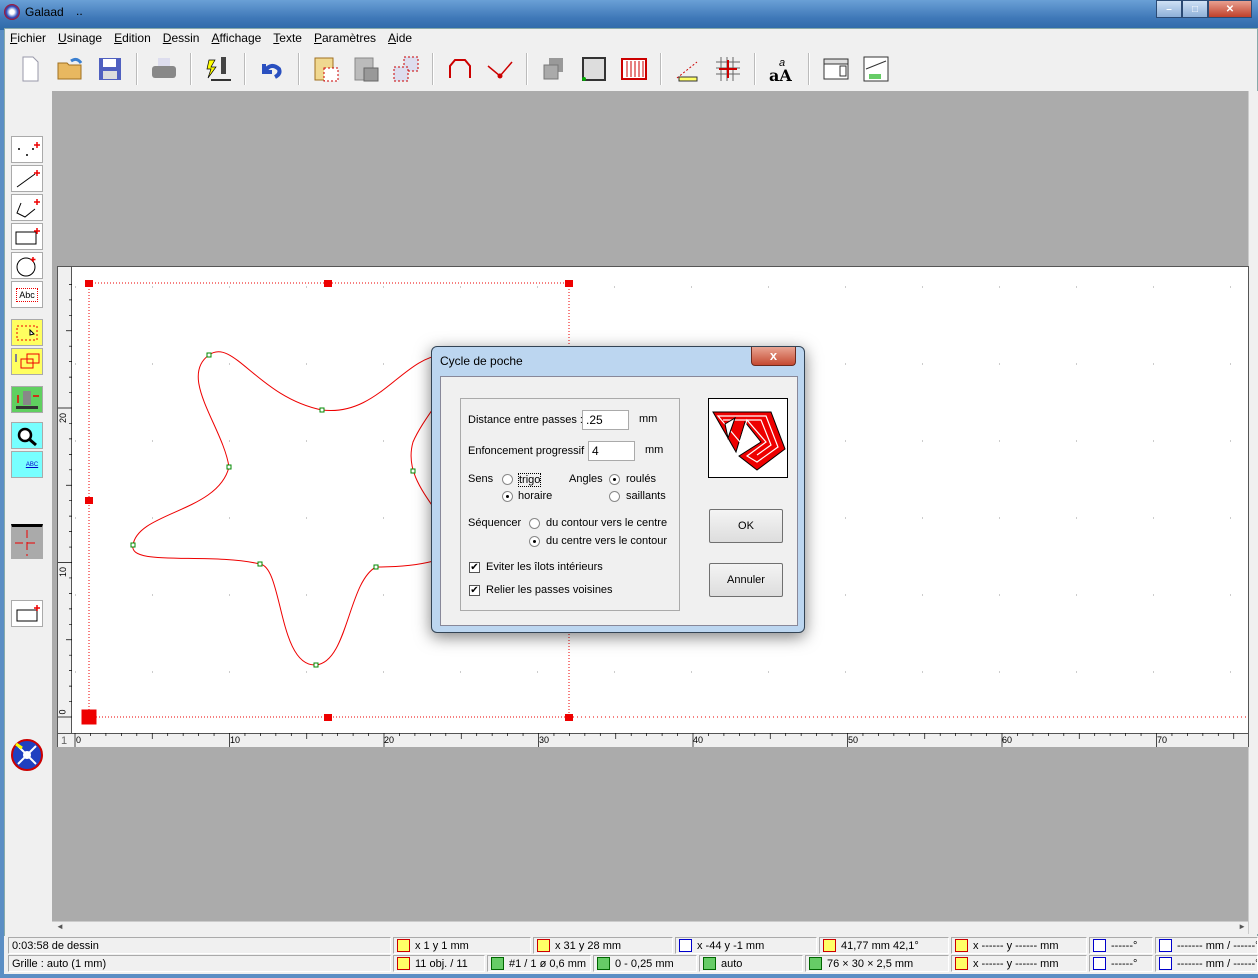  I want to click on paste-disabled-button, so click(366, 69).